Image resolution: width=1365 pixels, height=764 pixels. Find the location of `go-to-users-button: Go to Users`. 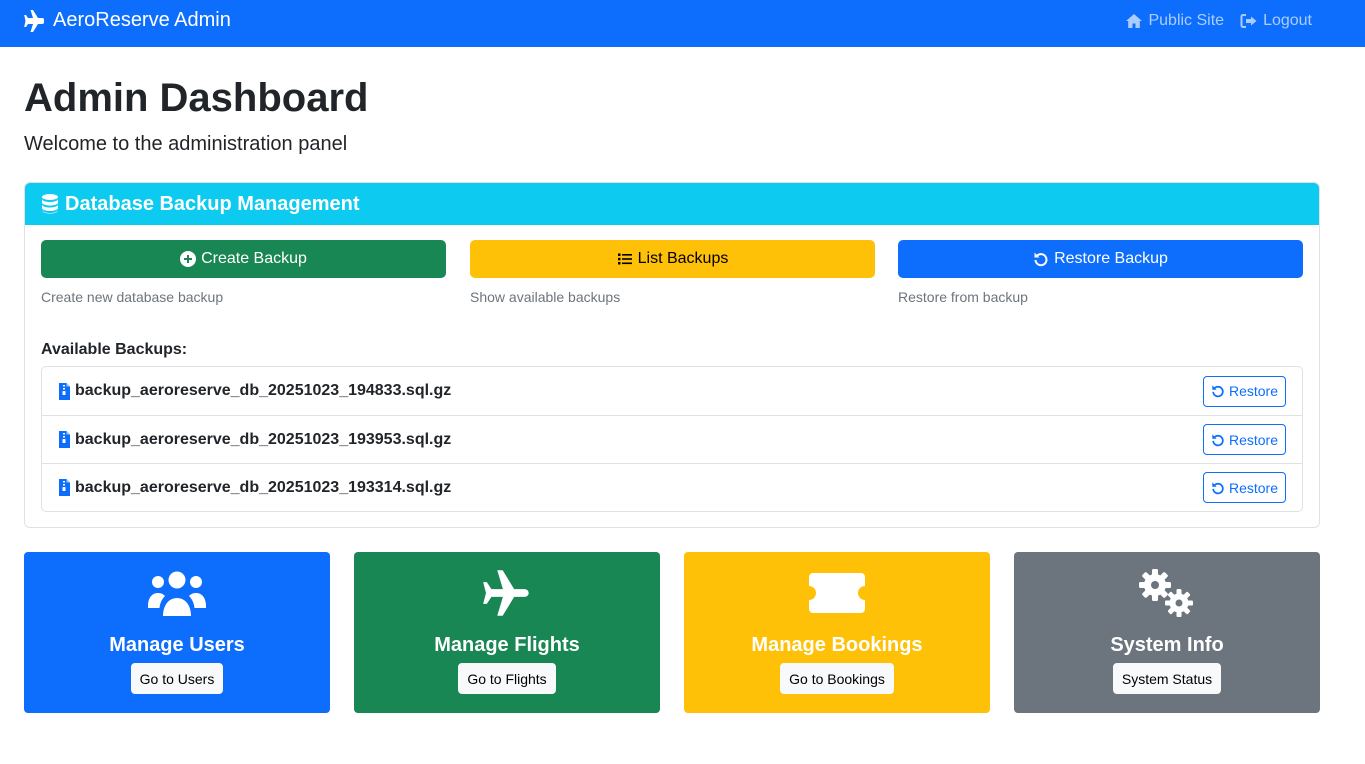

go-to-users-button: Go to Users is located at coordinates (177, 678).